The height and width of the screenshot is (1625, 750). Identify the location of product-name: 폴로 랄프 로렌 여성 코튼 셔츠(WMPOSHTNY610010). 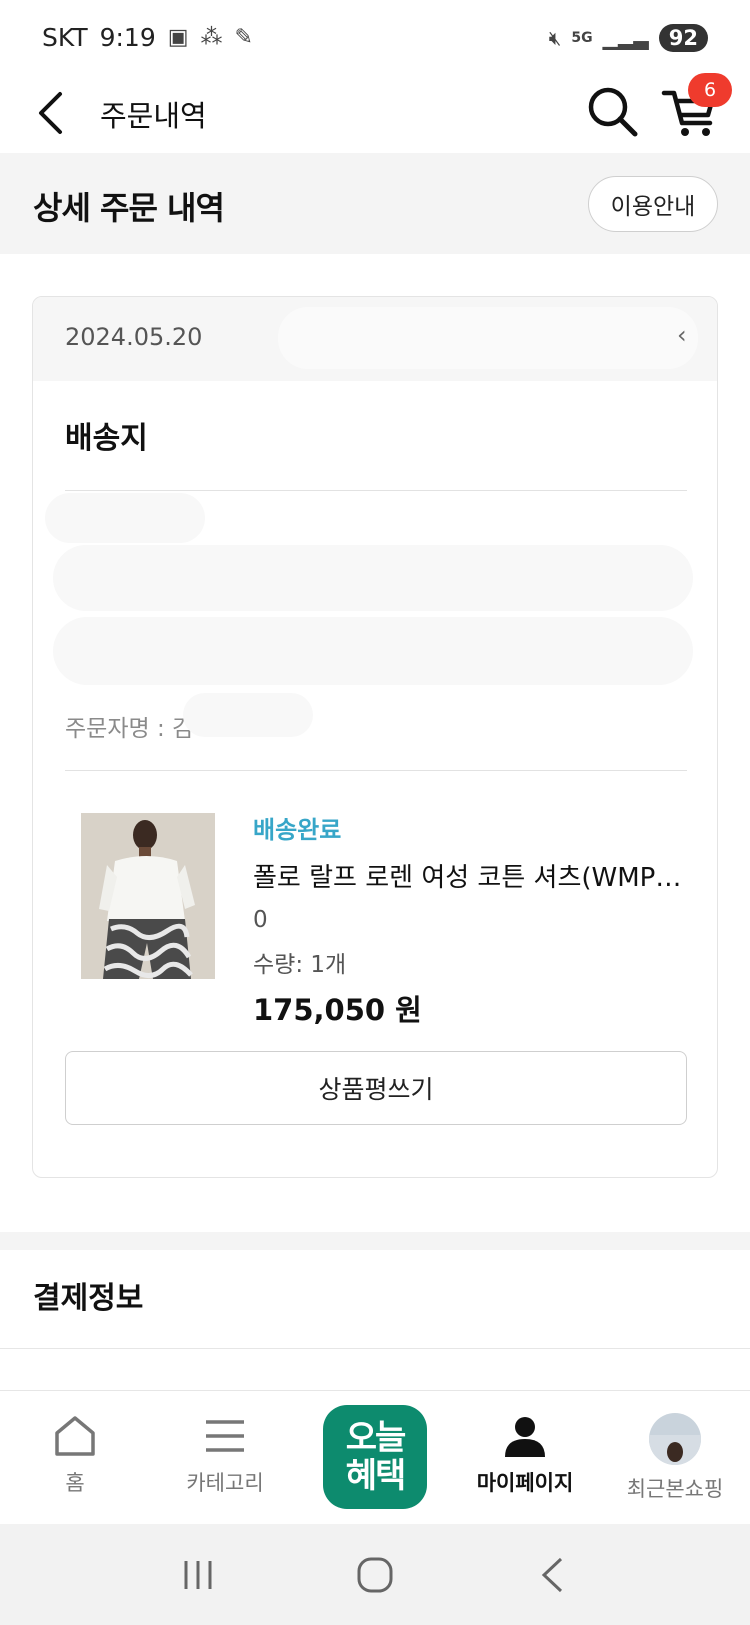
(468, 875).